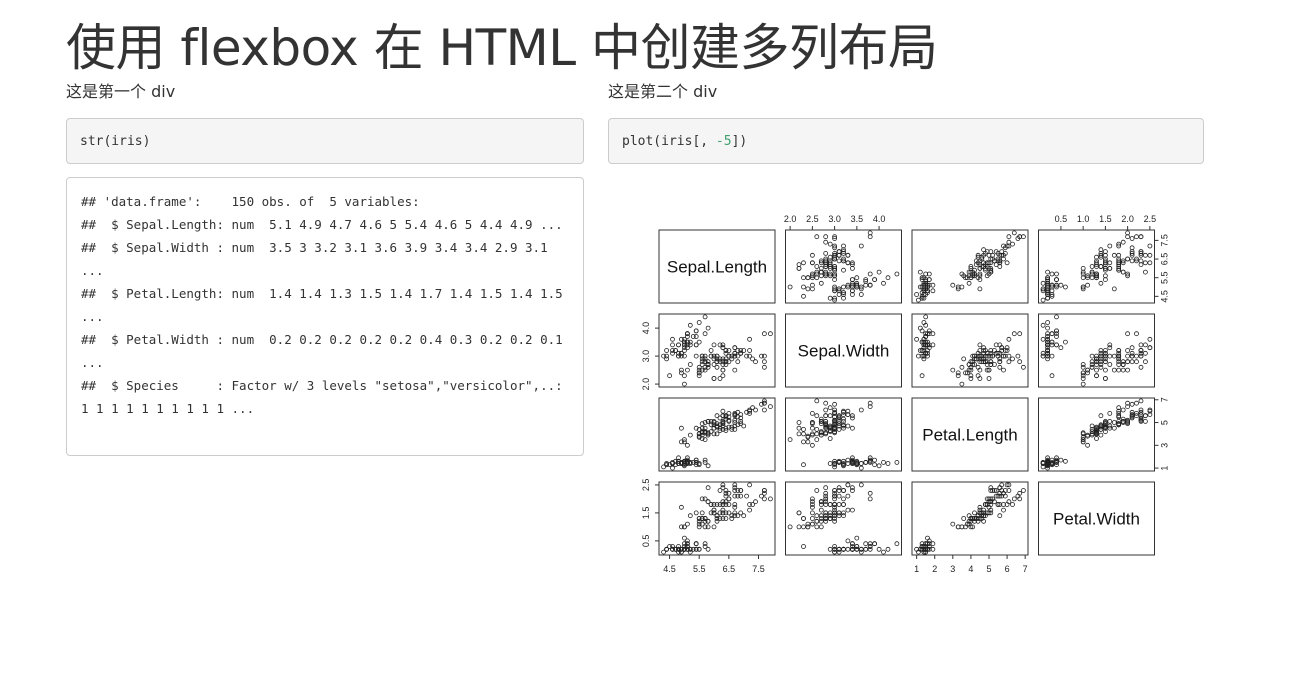  I want to click on code-prefix: plot(iris[,, so click(669, 141).